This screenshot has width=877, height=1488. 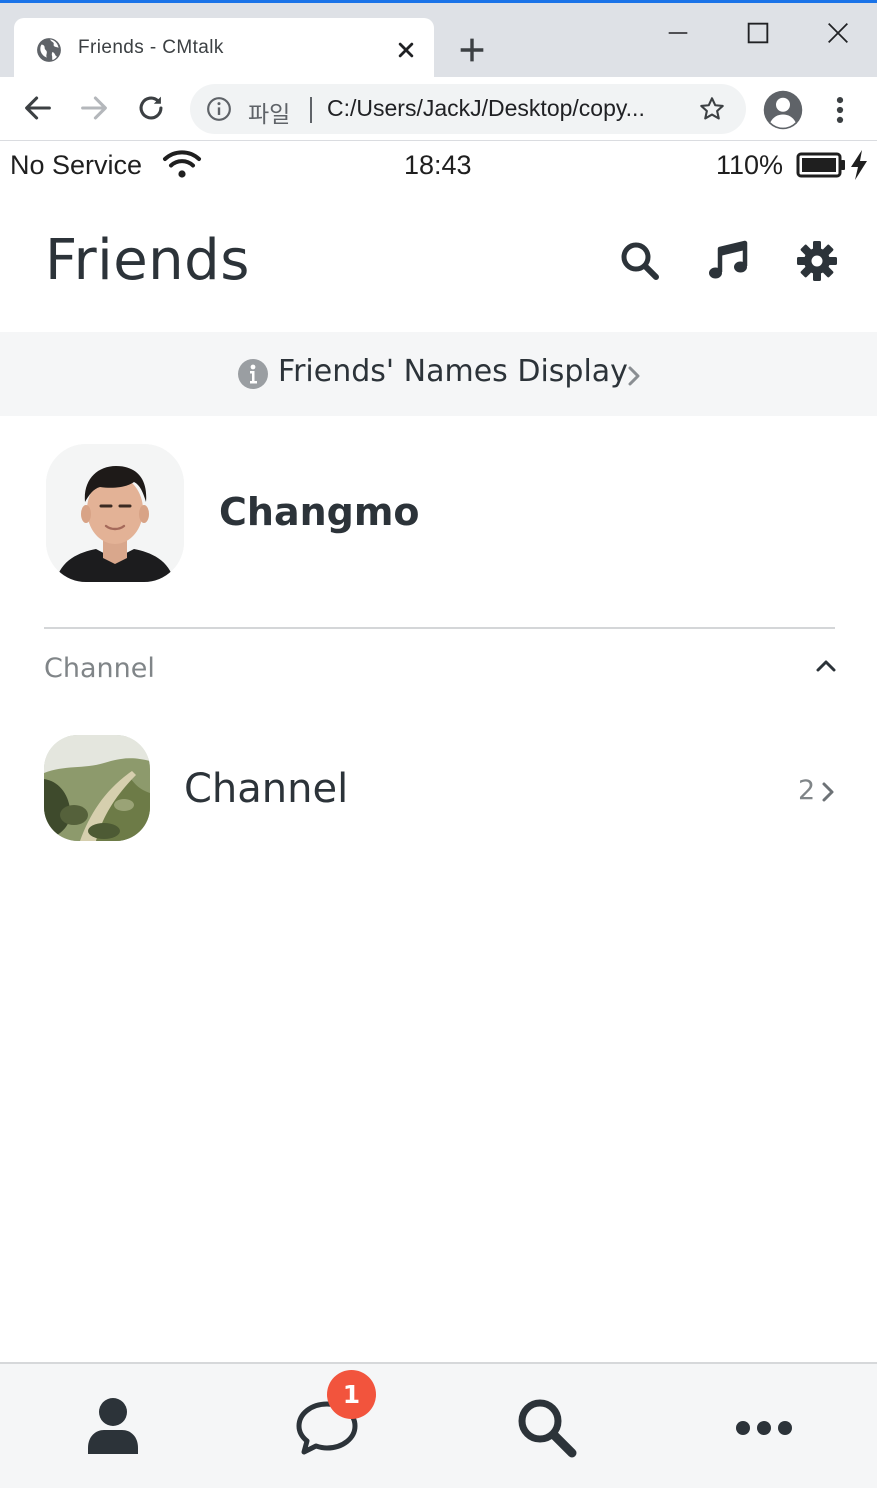 I want to click on charging-bolt-icon, so click(x=859, y=165).